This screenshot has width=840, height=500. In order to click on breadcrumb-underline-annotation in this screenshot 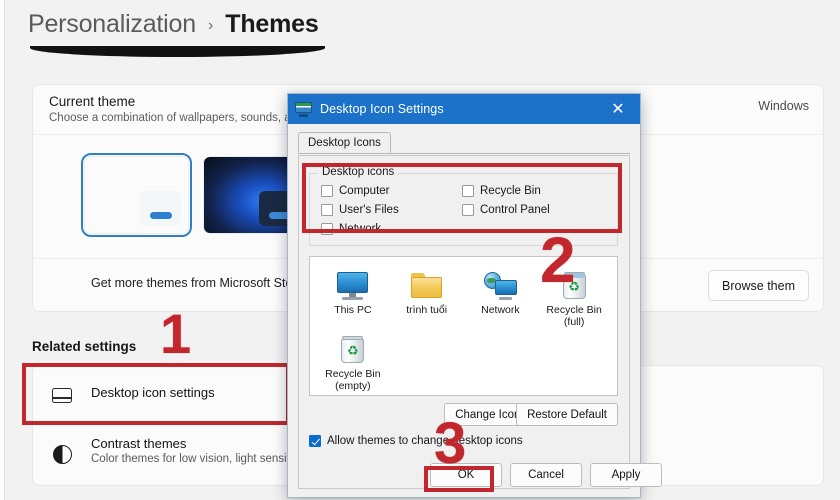, I will do `click(177, 51)`.